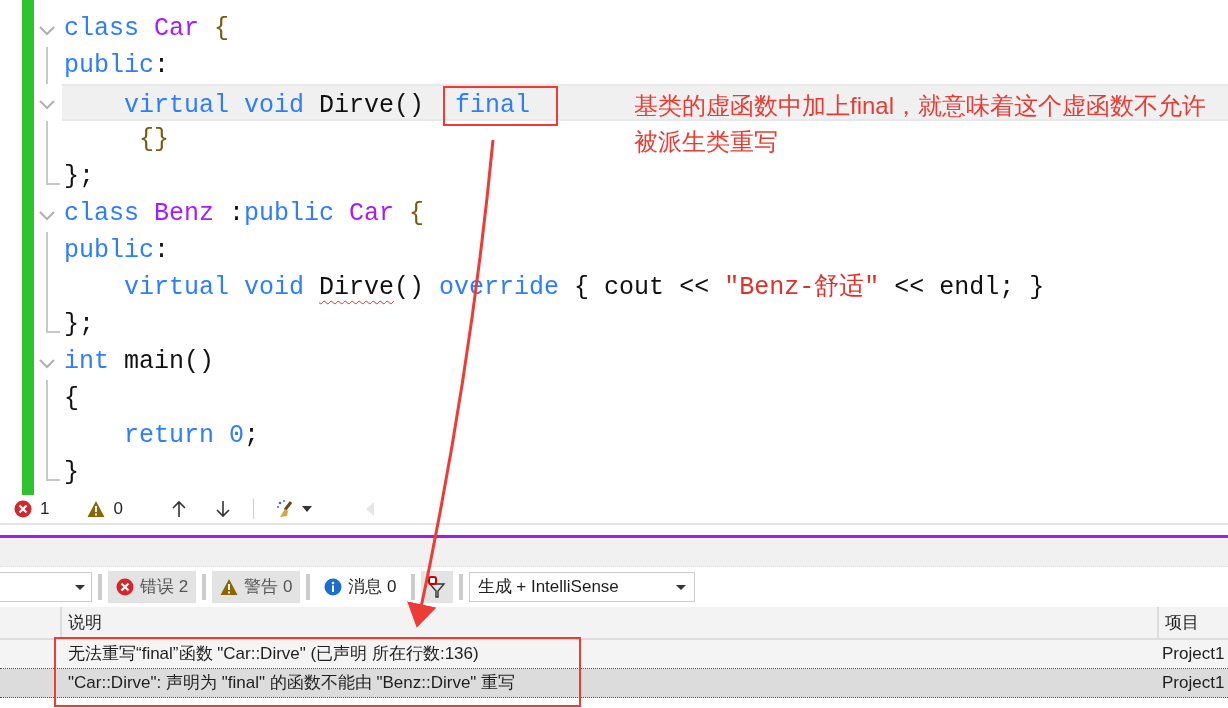  I want to click on filter-icon, so click(436, 587).